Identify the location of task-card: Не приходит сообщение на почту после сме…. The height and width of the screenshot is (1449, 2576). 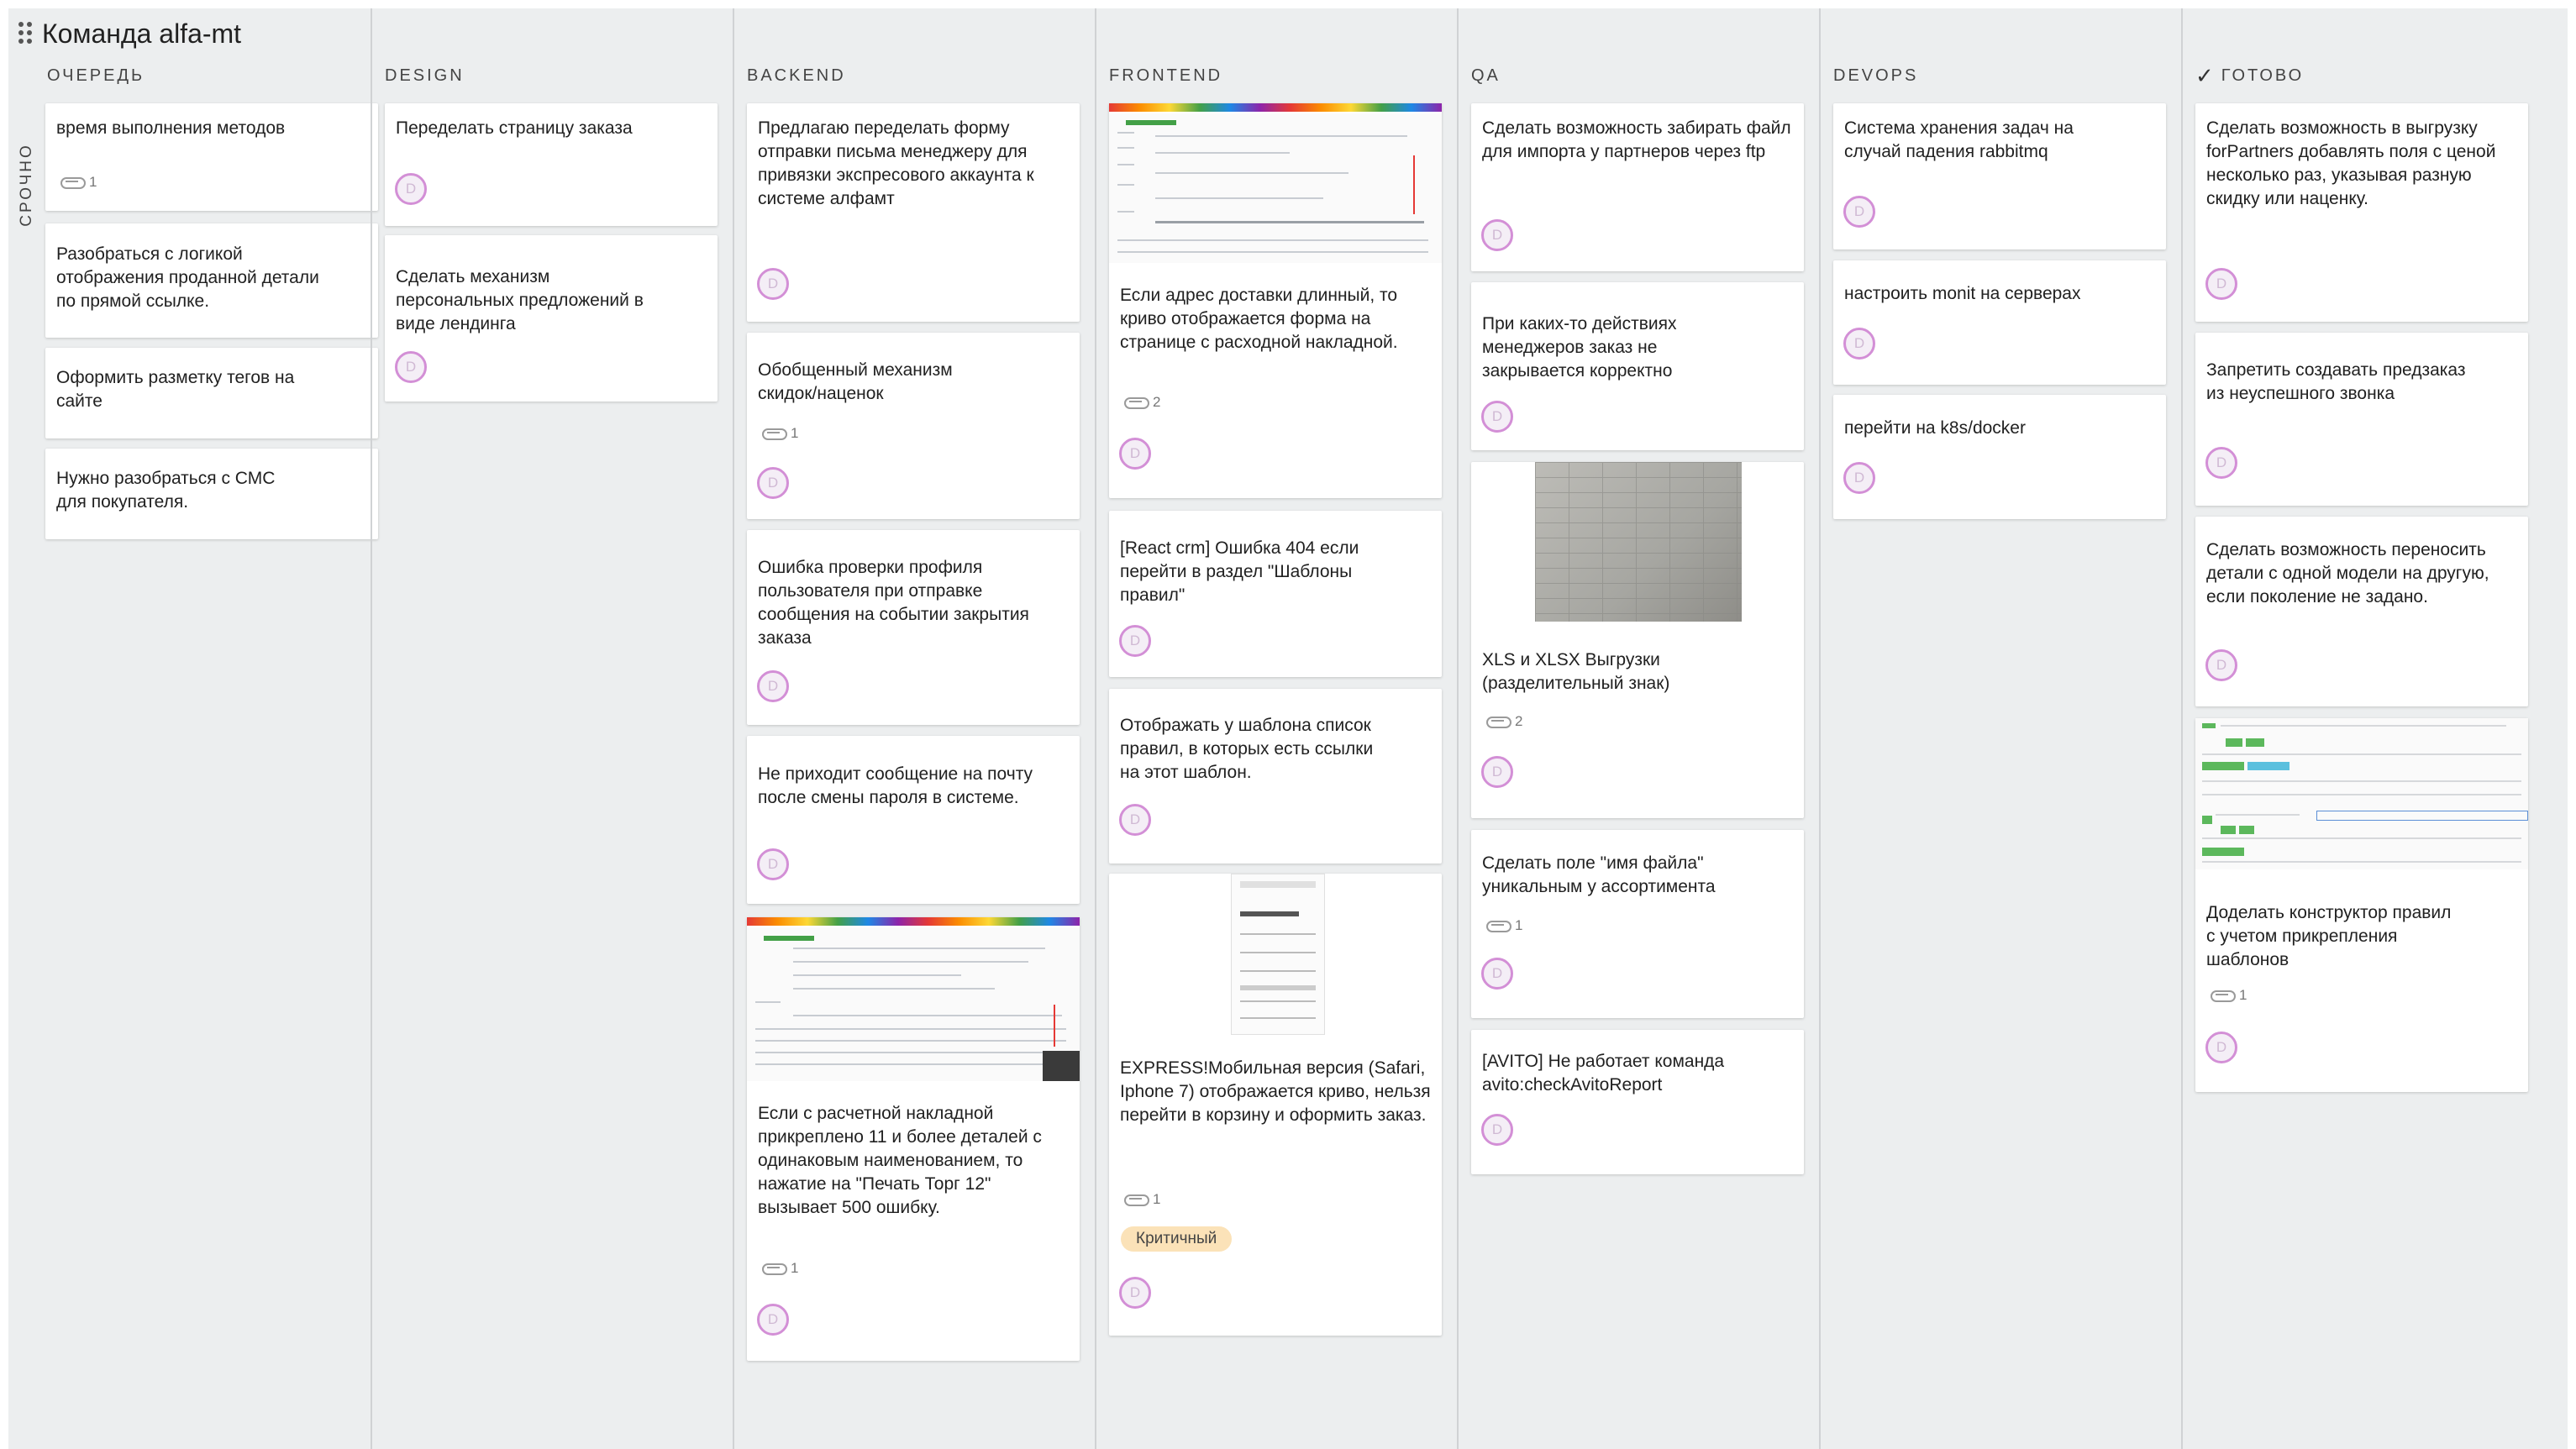
(913, 820).